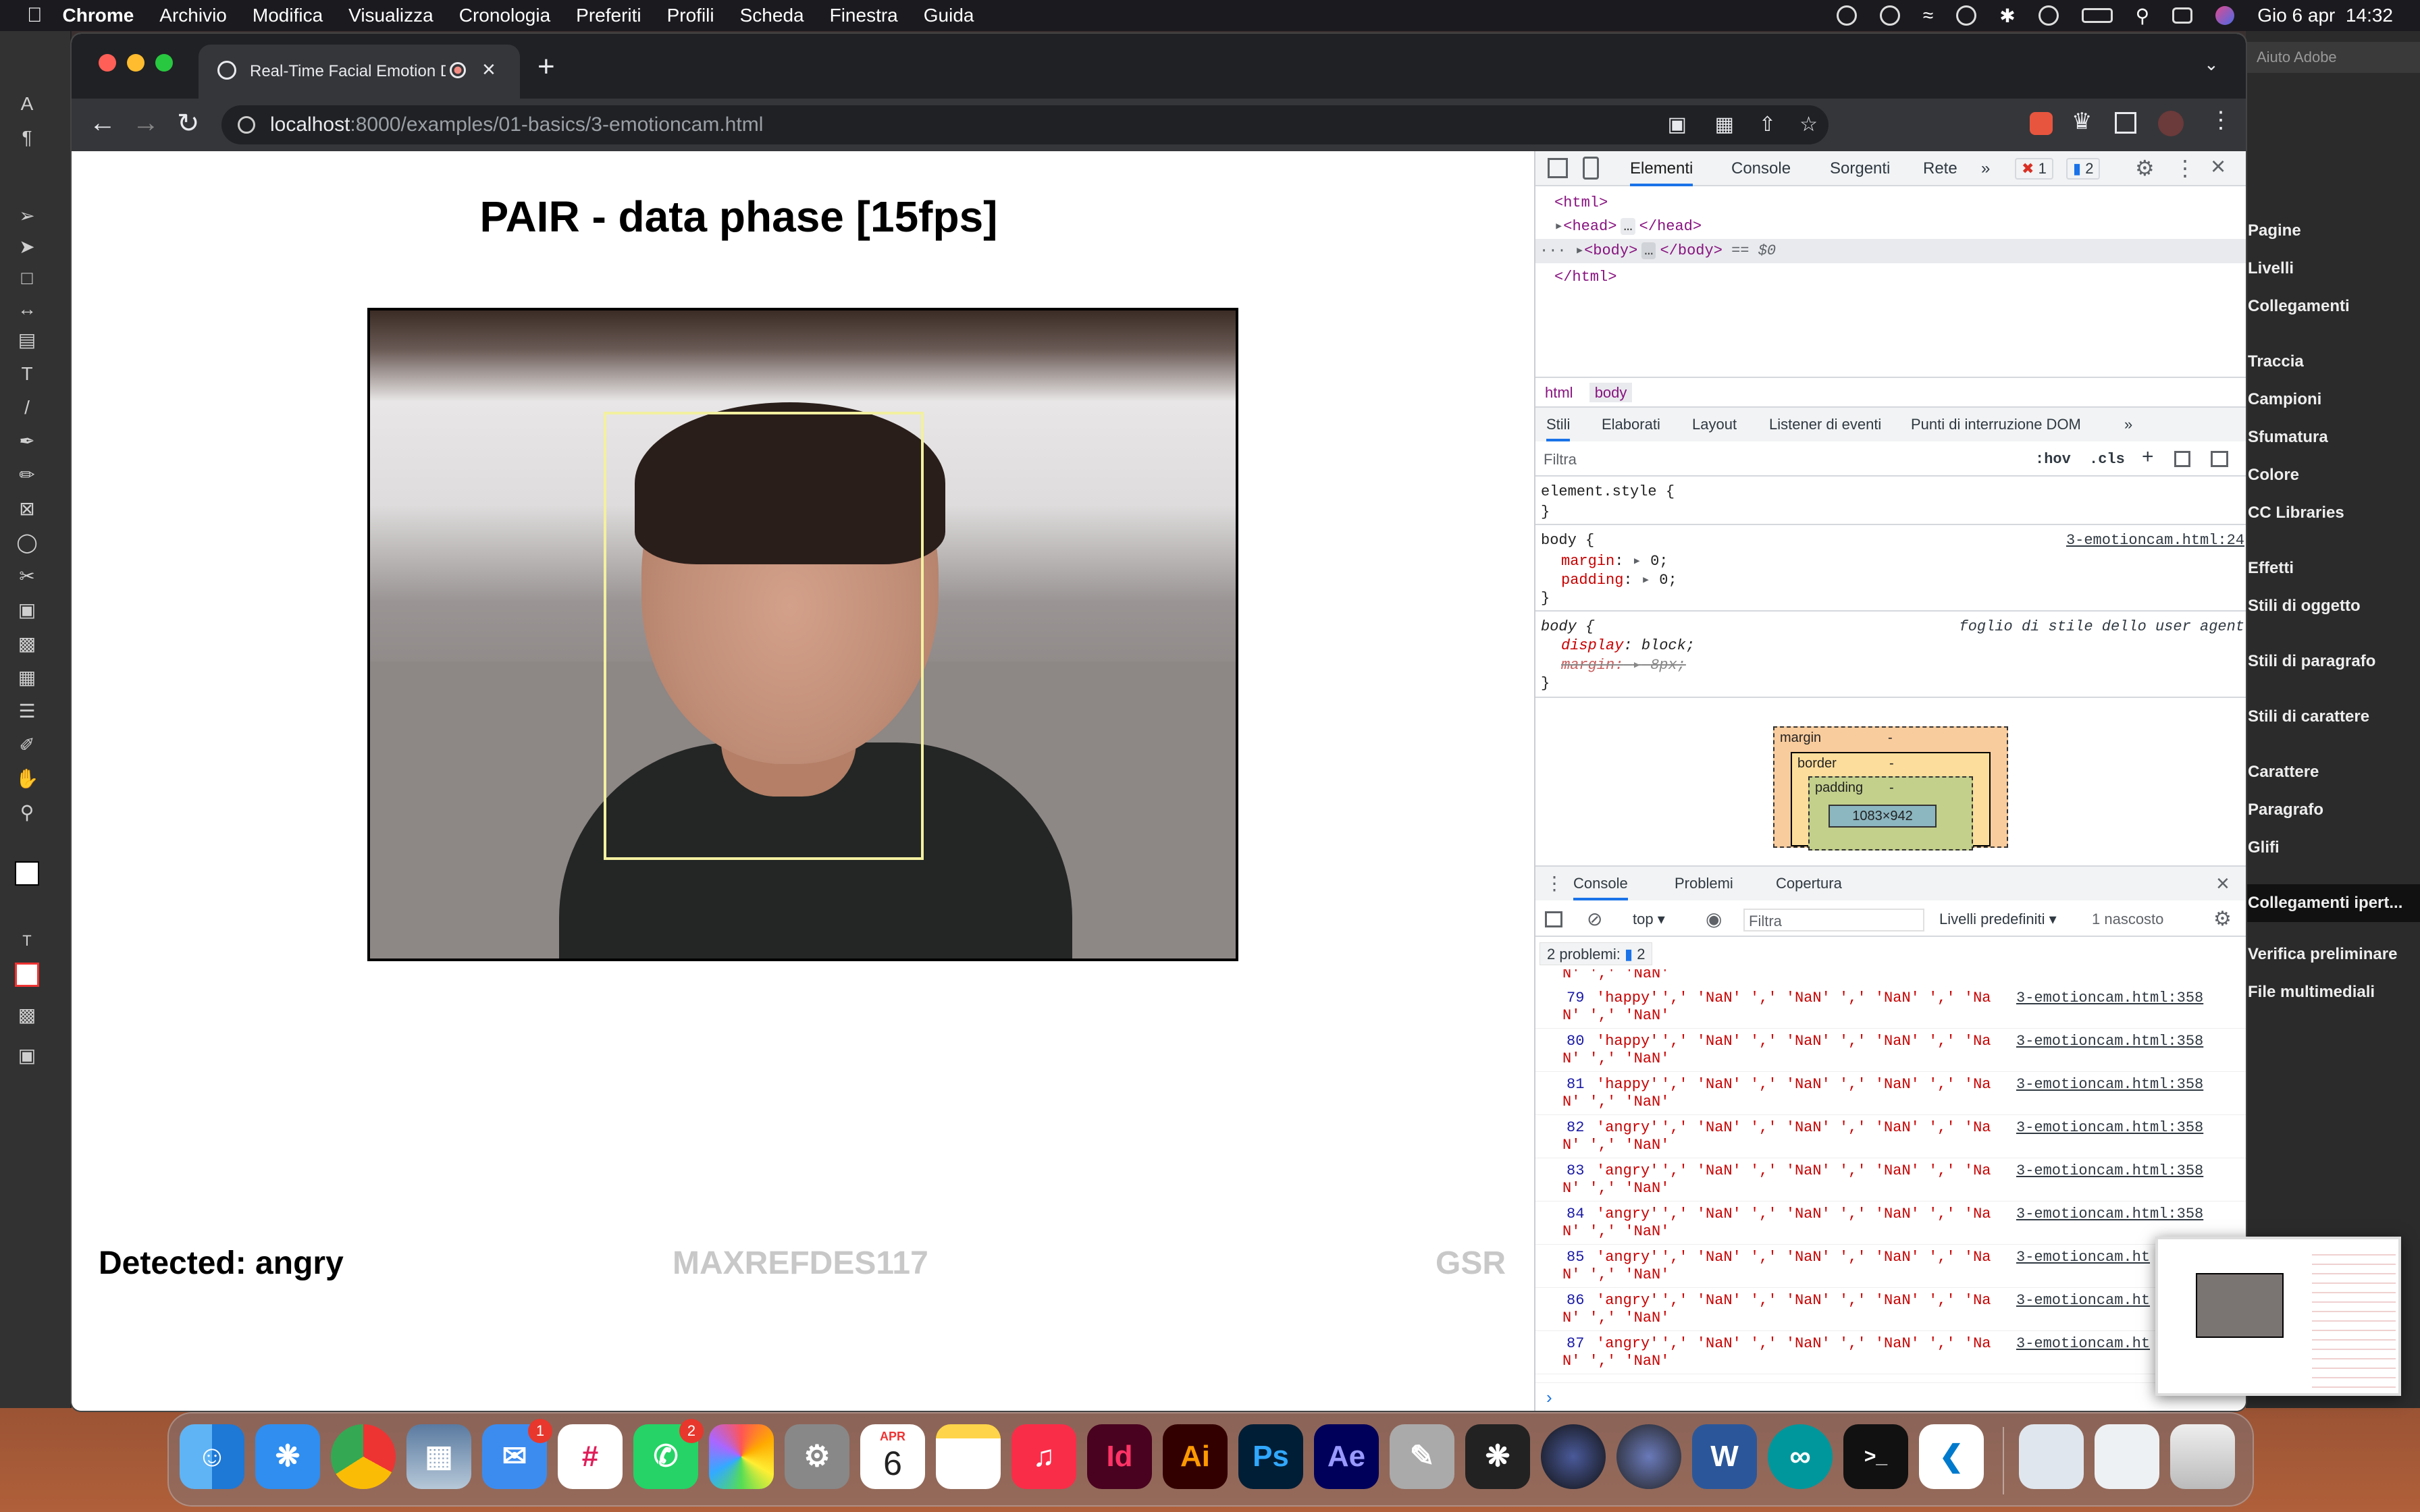  Describe the element at coordinates (1596, 954) in the screenshot. I see `problems-bar: 2 problemi: ▮ 2` at that location.